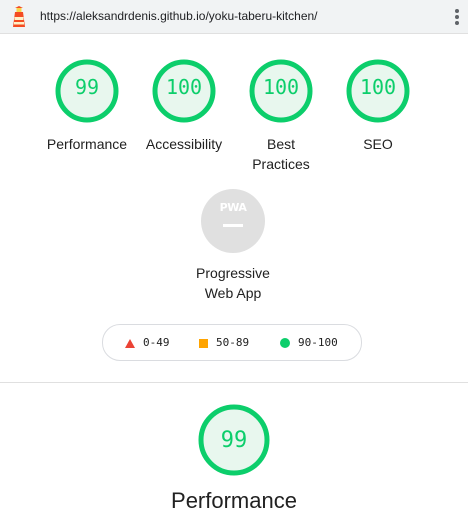 The width and height of the screenshot is (468, 525). Describe the element at coordinates (156, 342) in the screenshot. I see `legend-fail-label: 0-49` at that location.